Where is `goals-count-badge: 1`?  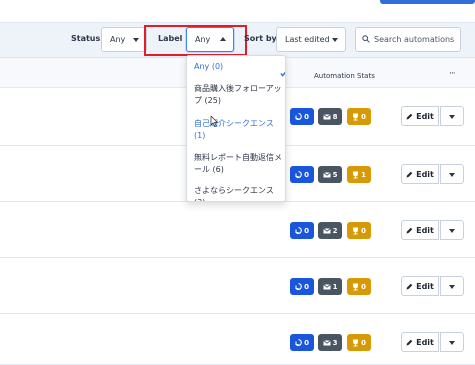
goals-count-badge: 1 is located at coordinates (359, 174).